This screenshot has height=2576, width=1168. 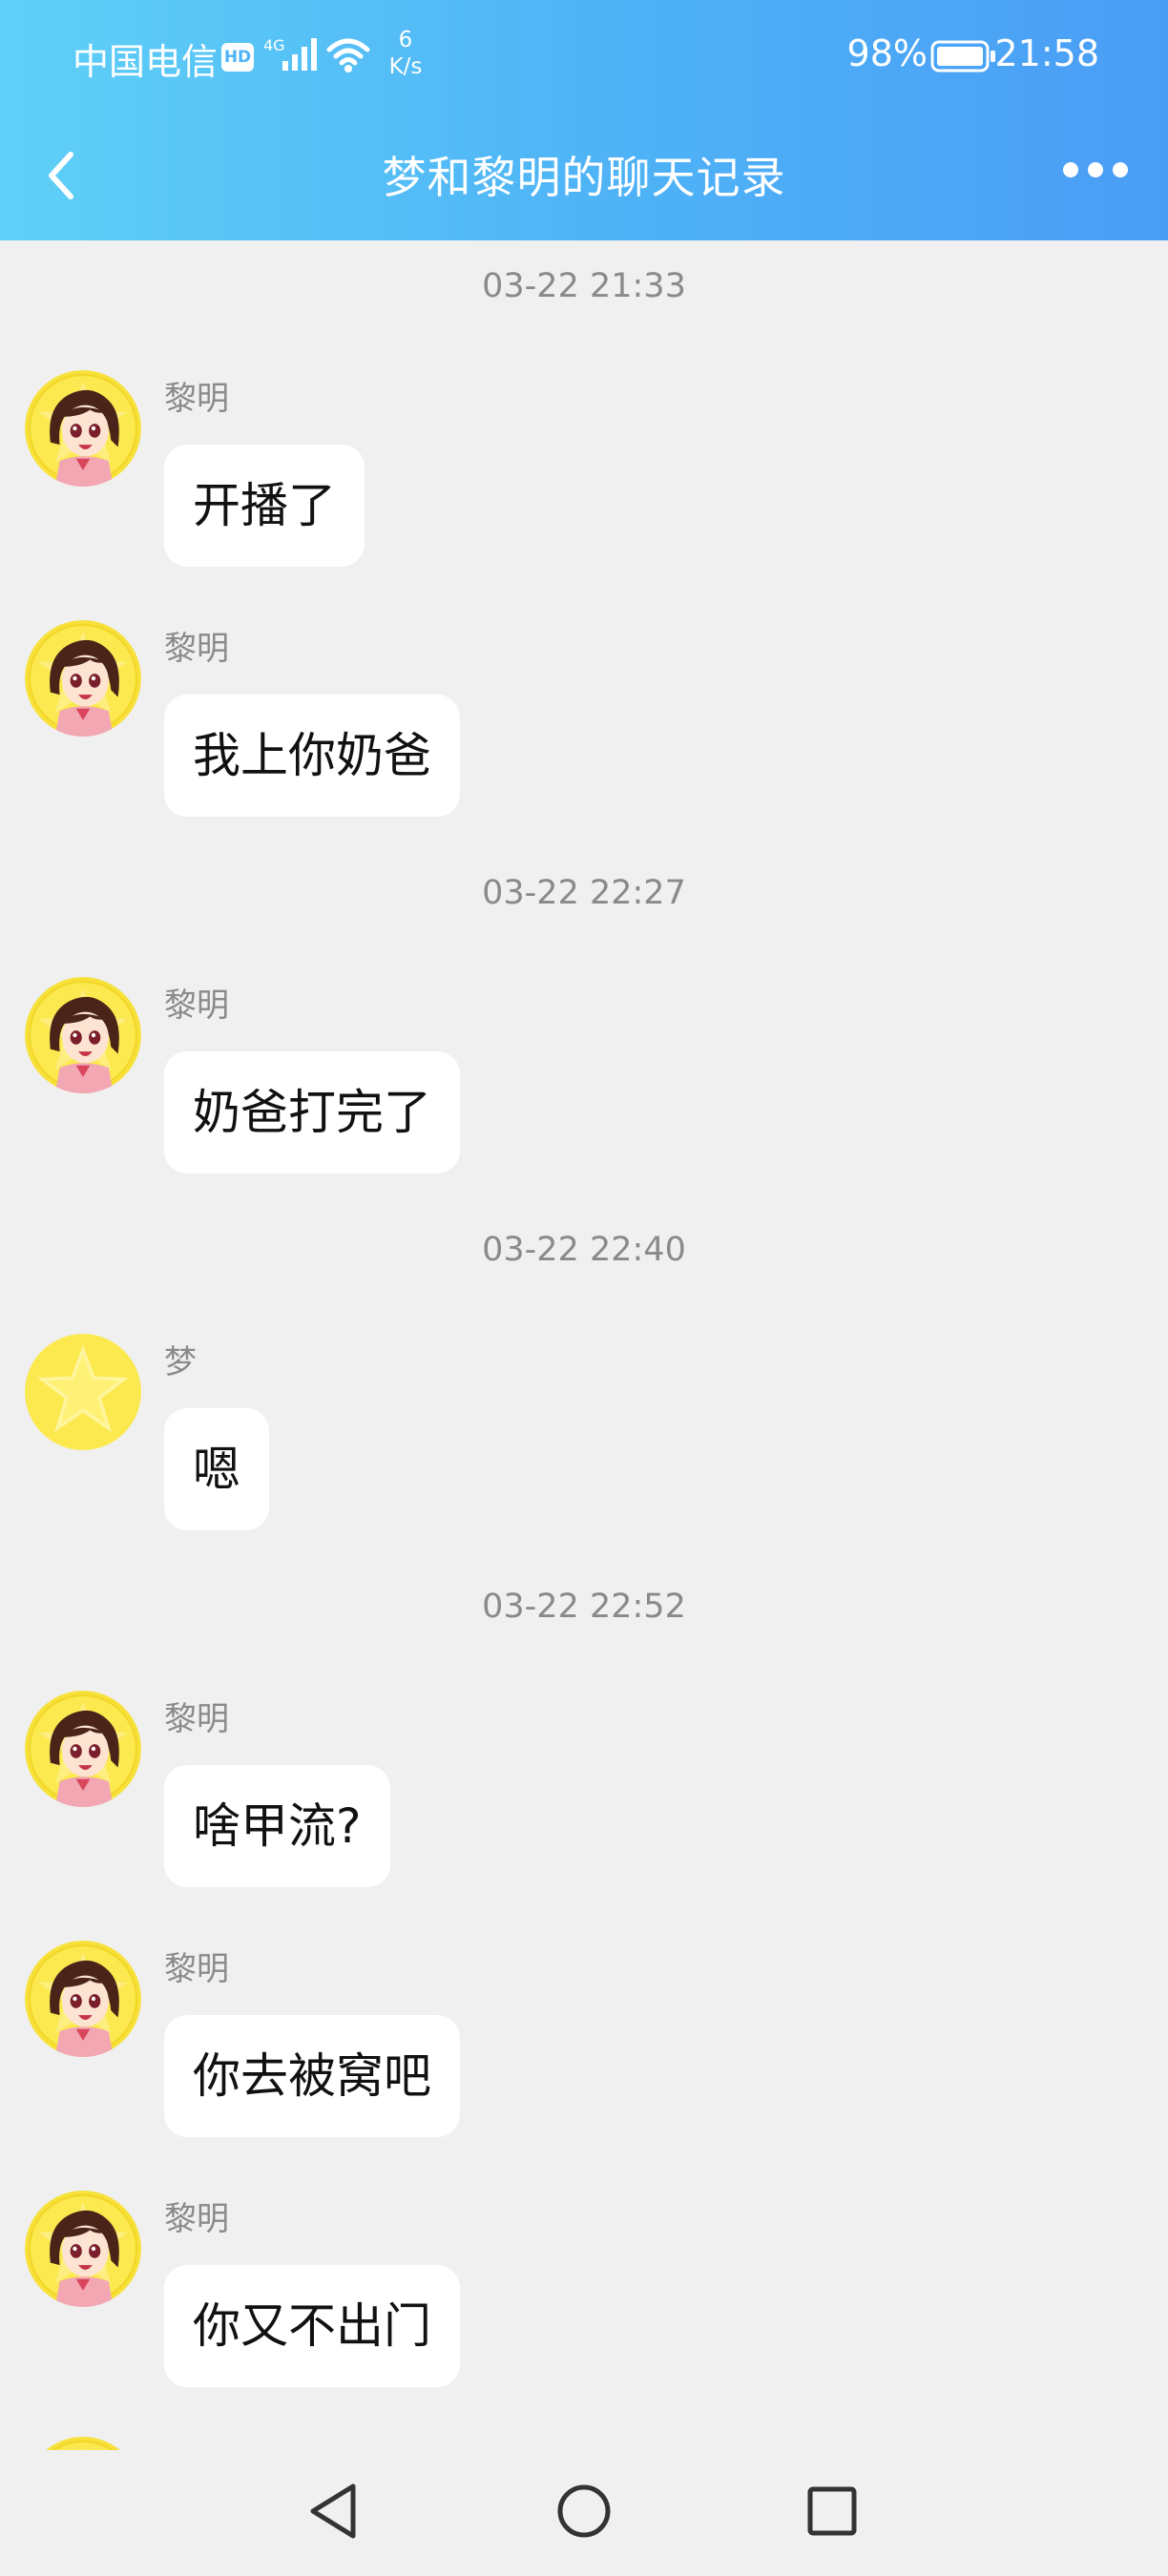 I want to click on sender-name: 梦, so click(x=180, y=1362).